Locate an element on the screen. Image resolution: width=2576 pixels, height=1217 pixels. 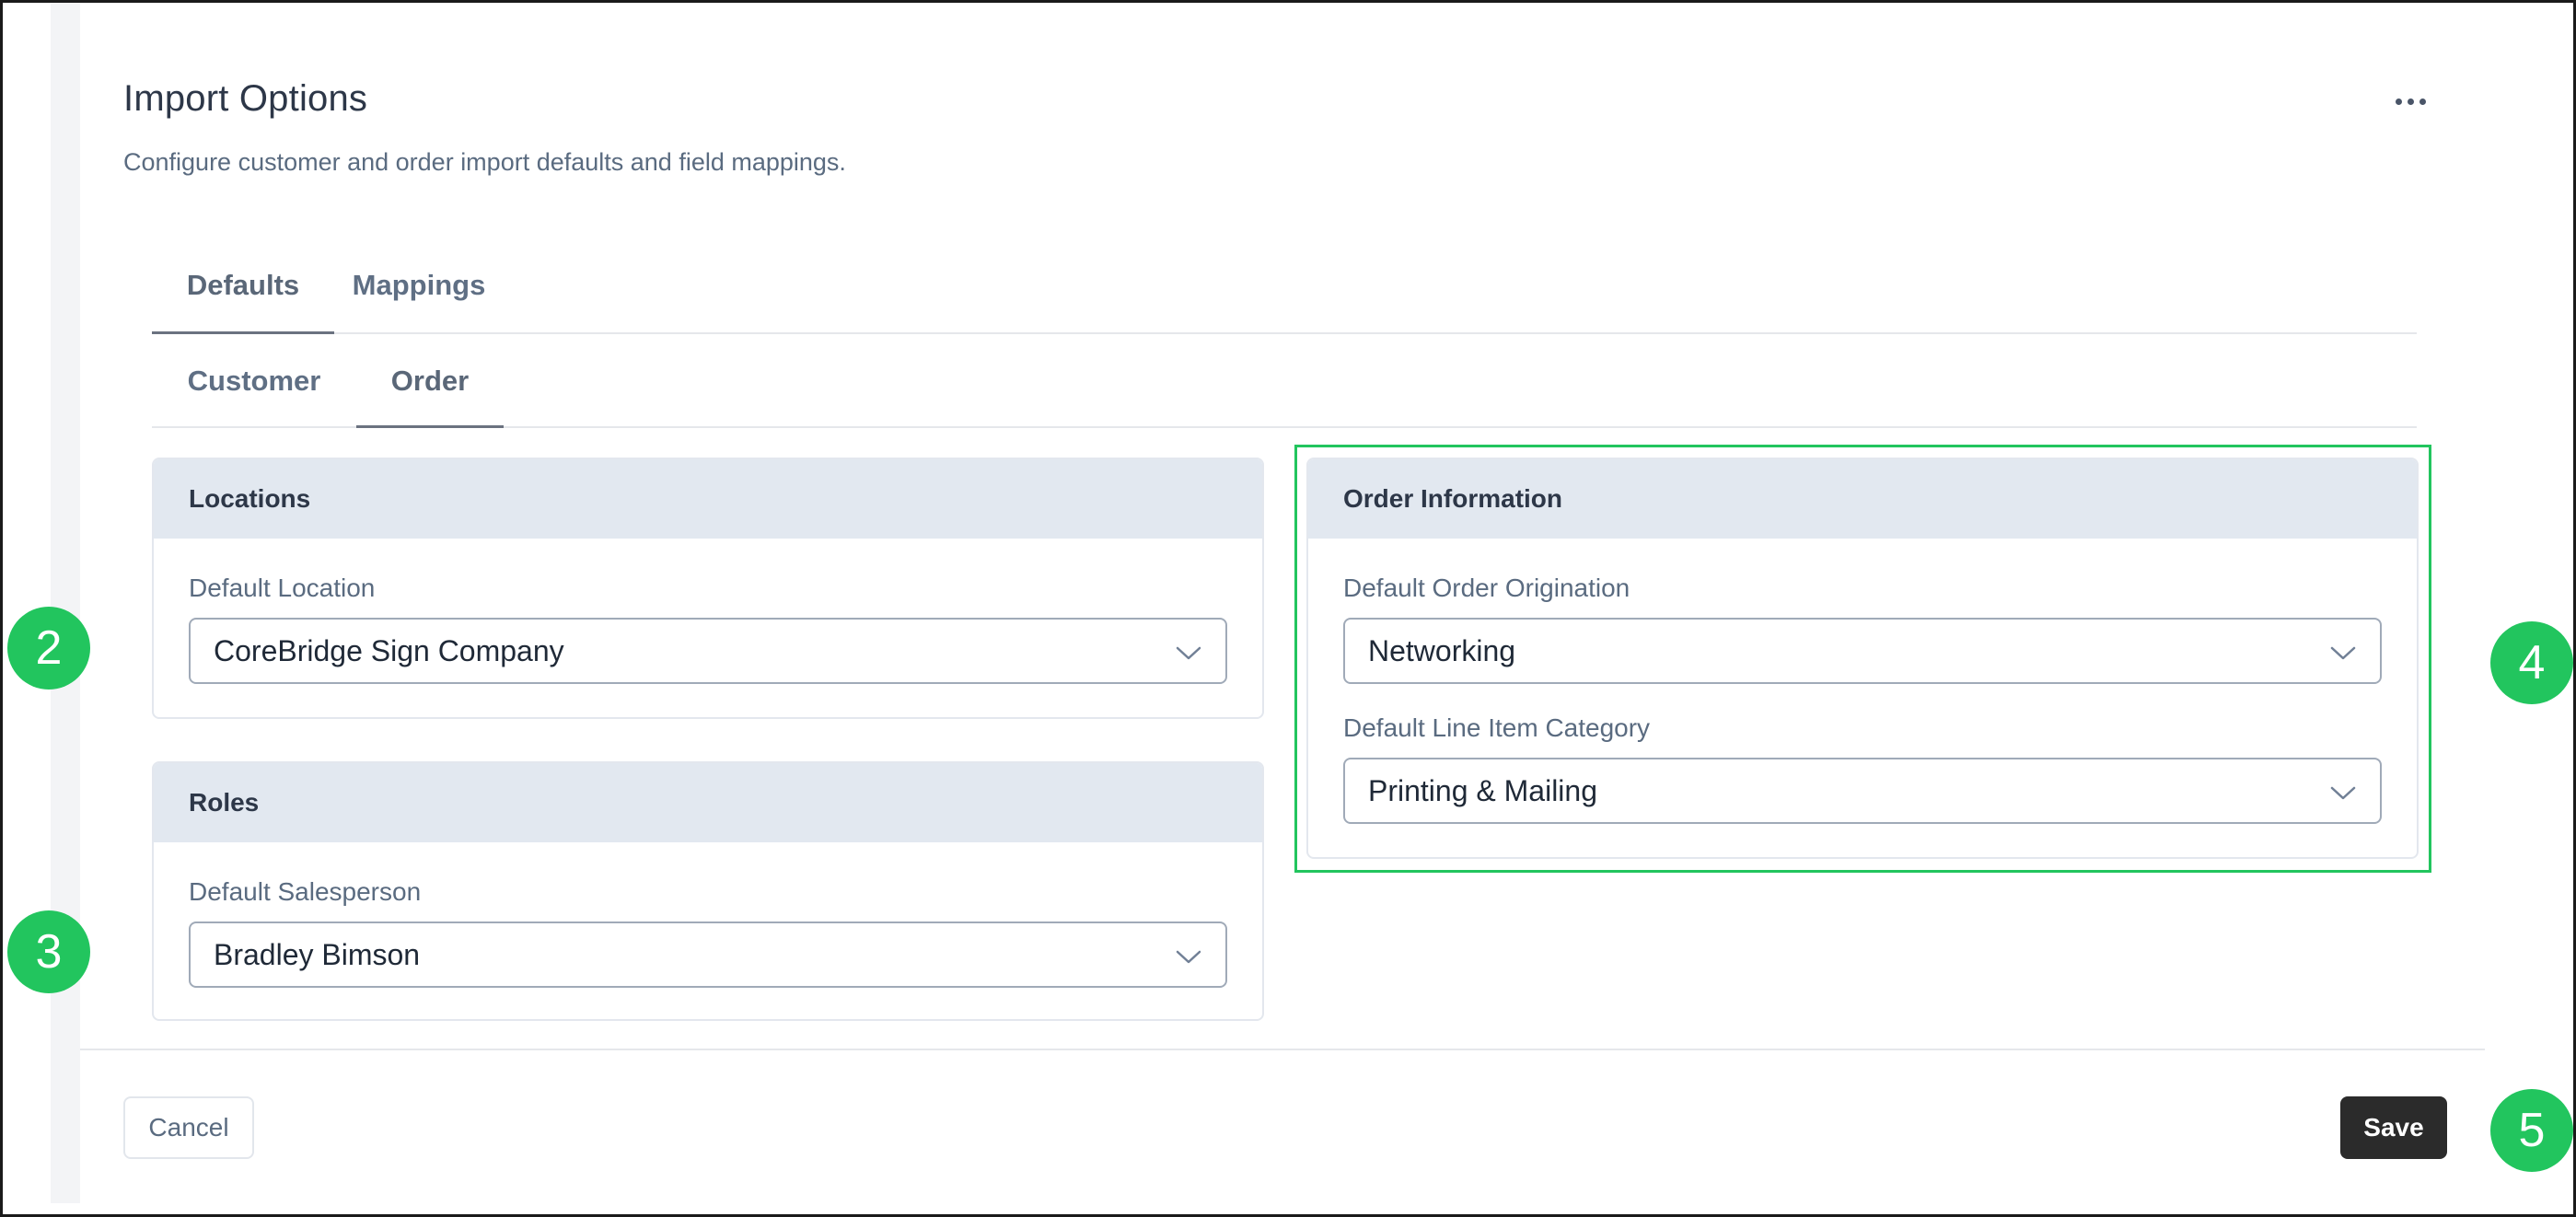
tab-order: Order is located at coordinates (430, 382).